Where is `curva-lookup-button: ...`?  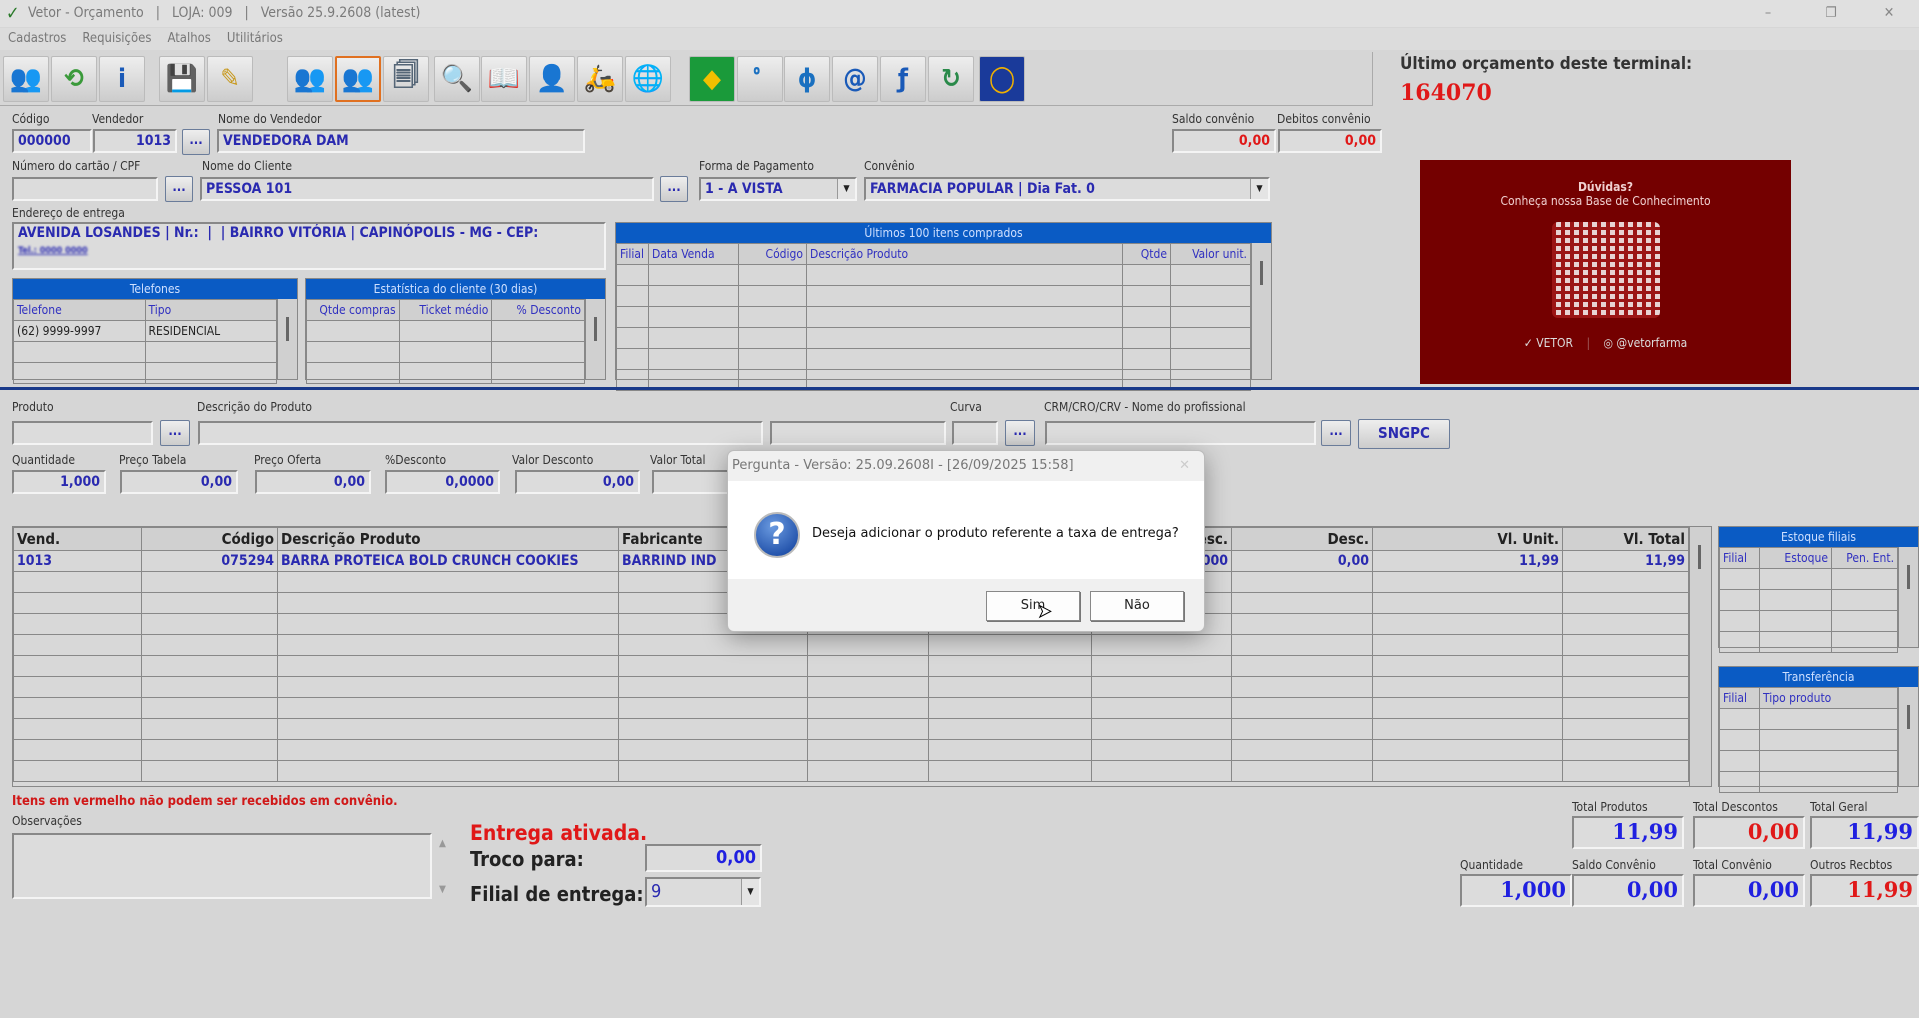
curva-lookup-button: ... is located at coordinates (1020, 433).